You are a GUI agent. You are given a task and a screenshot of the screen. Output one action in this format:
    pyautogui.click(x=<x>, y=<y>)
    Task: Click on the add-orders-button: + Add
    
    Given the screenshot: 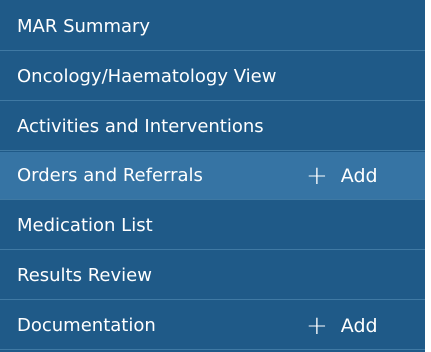 What is the action you would take?
    pyautogui.click(x=342, y=176)
    